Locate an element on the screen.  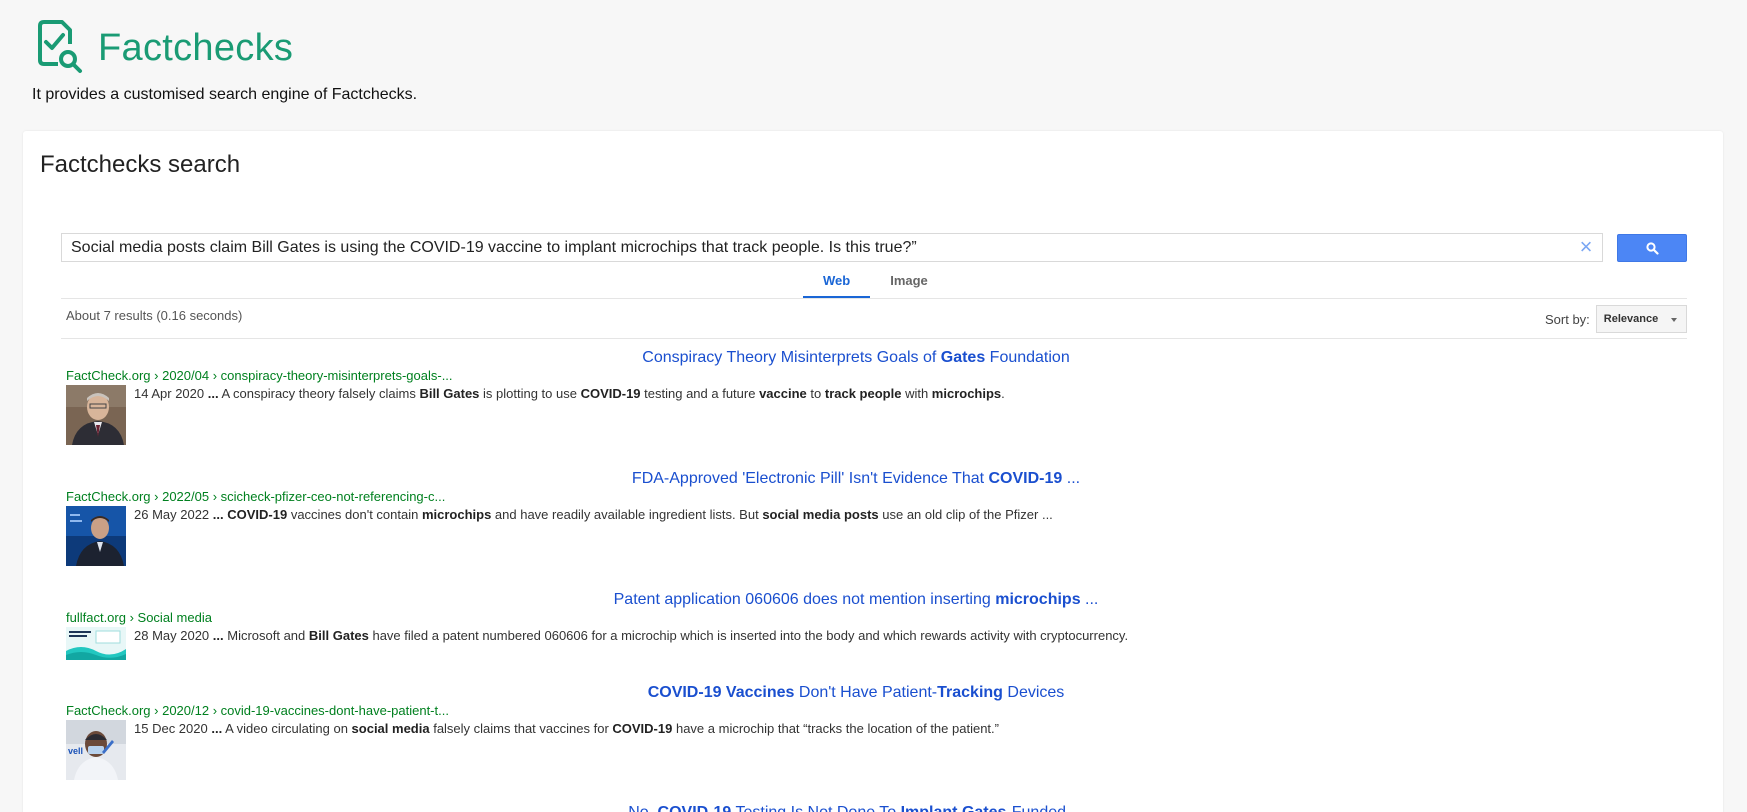
result-thumbnail: vell is located at coordinates (96, 750).